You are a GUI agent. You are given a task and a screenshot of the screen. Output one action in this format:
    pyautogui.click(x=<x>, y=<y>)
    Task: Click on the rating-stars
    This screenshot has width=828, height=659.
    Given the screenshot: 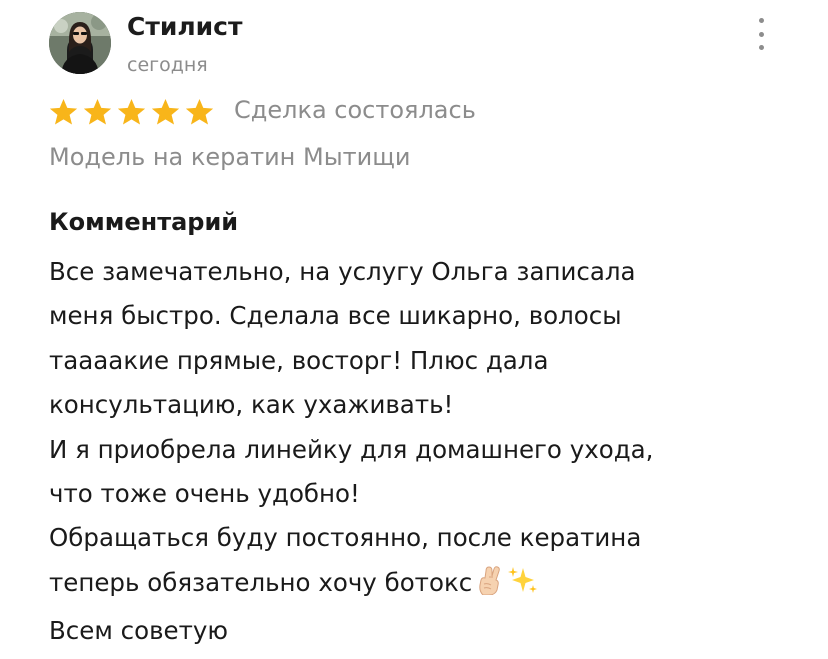 What is the action you would take?
    pyautogui.click(x=131, y=112)
    